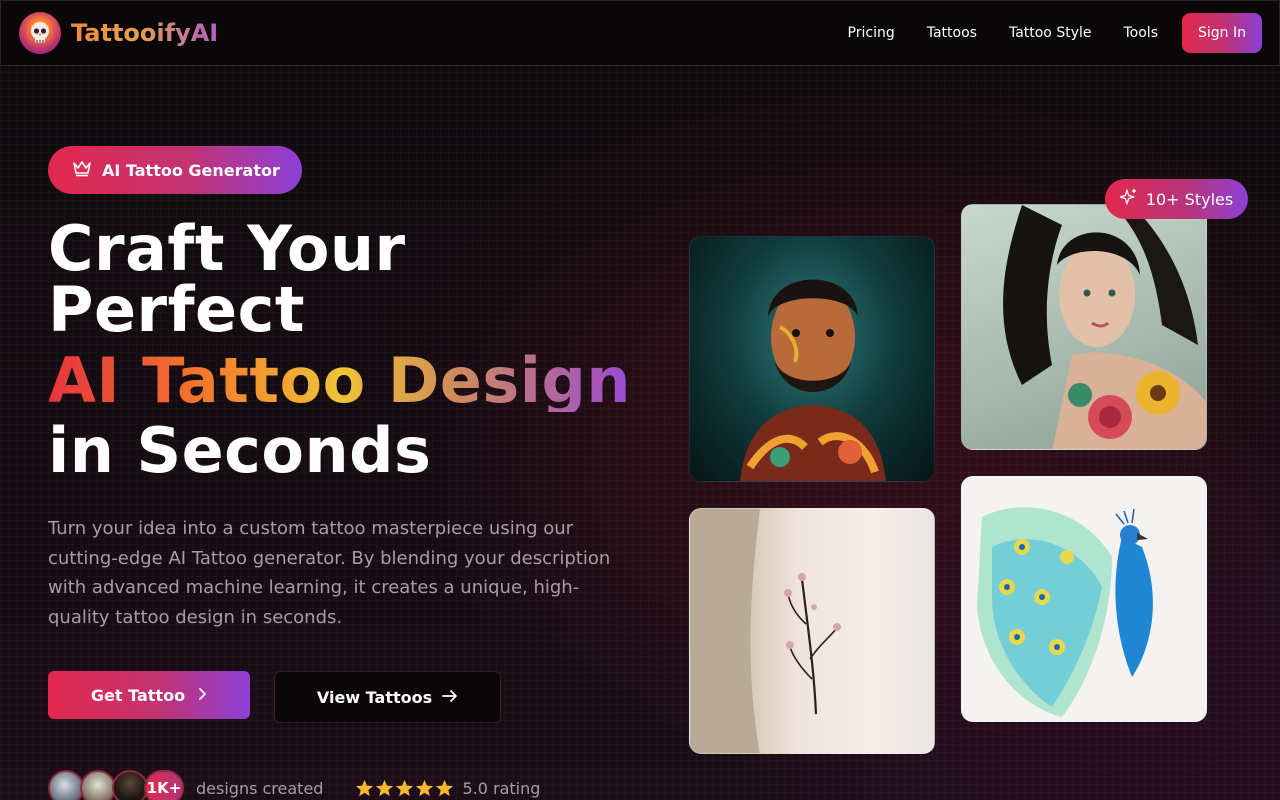 The height and width of the screenshot is (800, 1280). I want to click on styles-count-label: 10+ Styles, so click(1189, 199).